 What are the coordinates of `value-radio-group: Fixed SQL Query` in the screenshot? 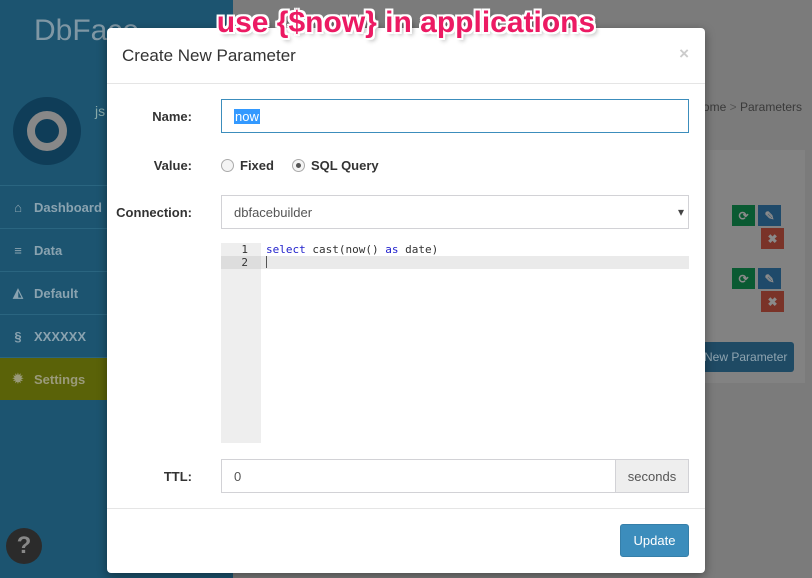 It's located at (300, 165).